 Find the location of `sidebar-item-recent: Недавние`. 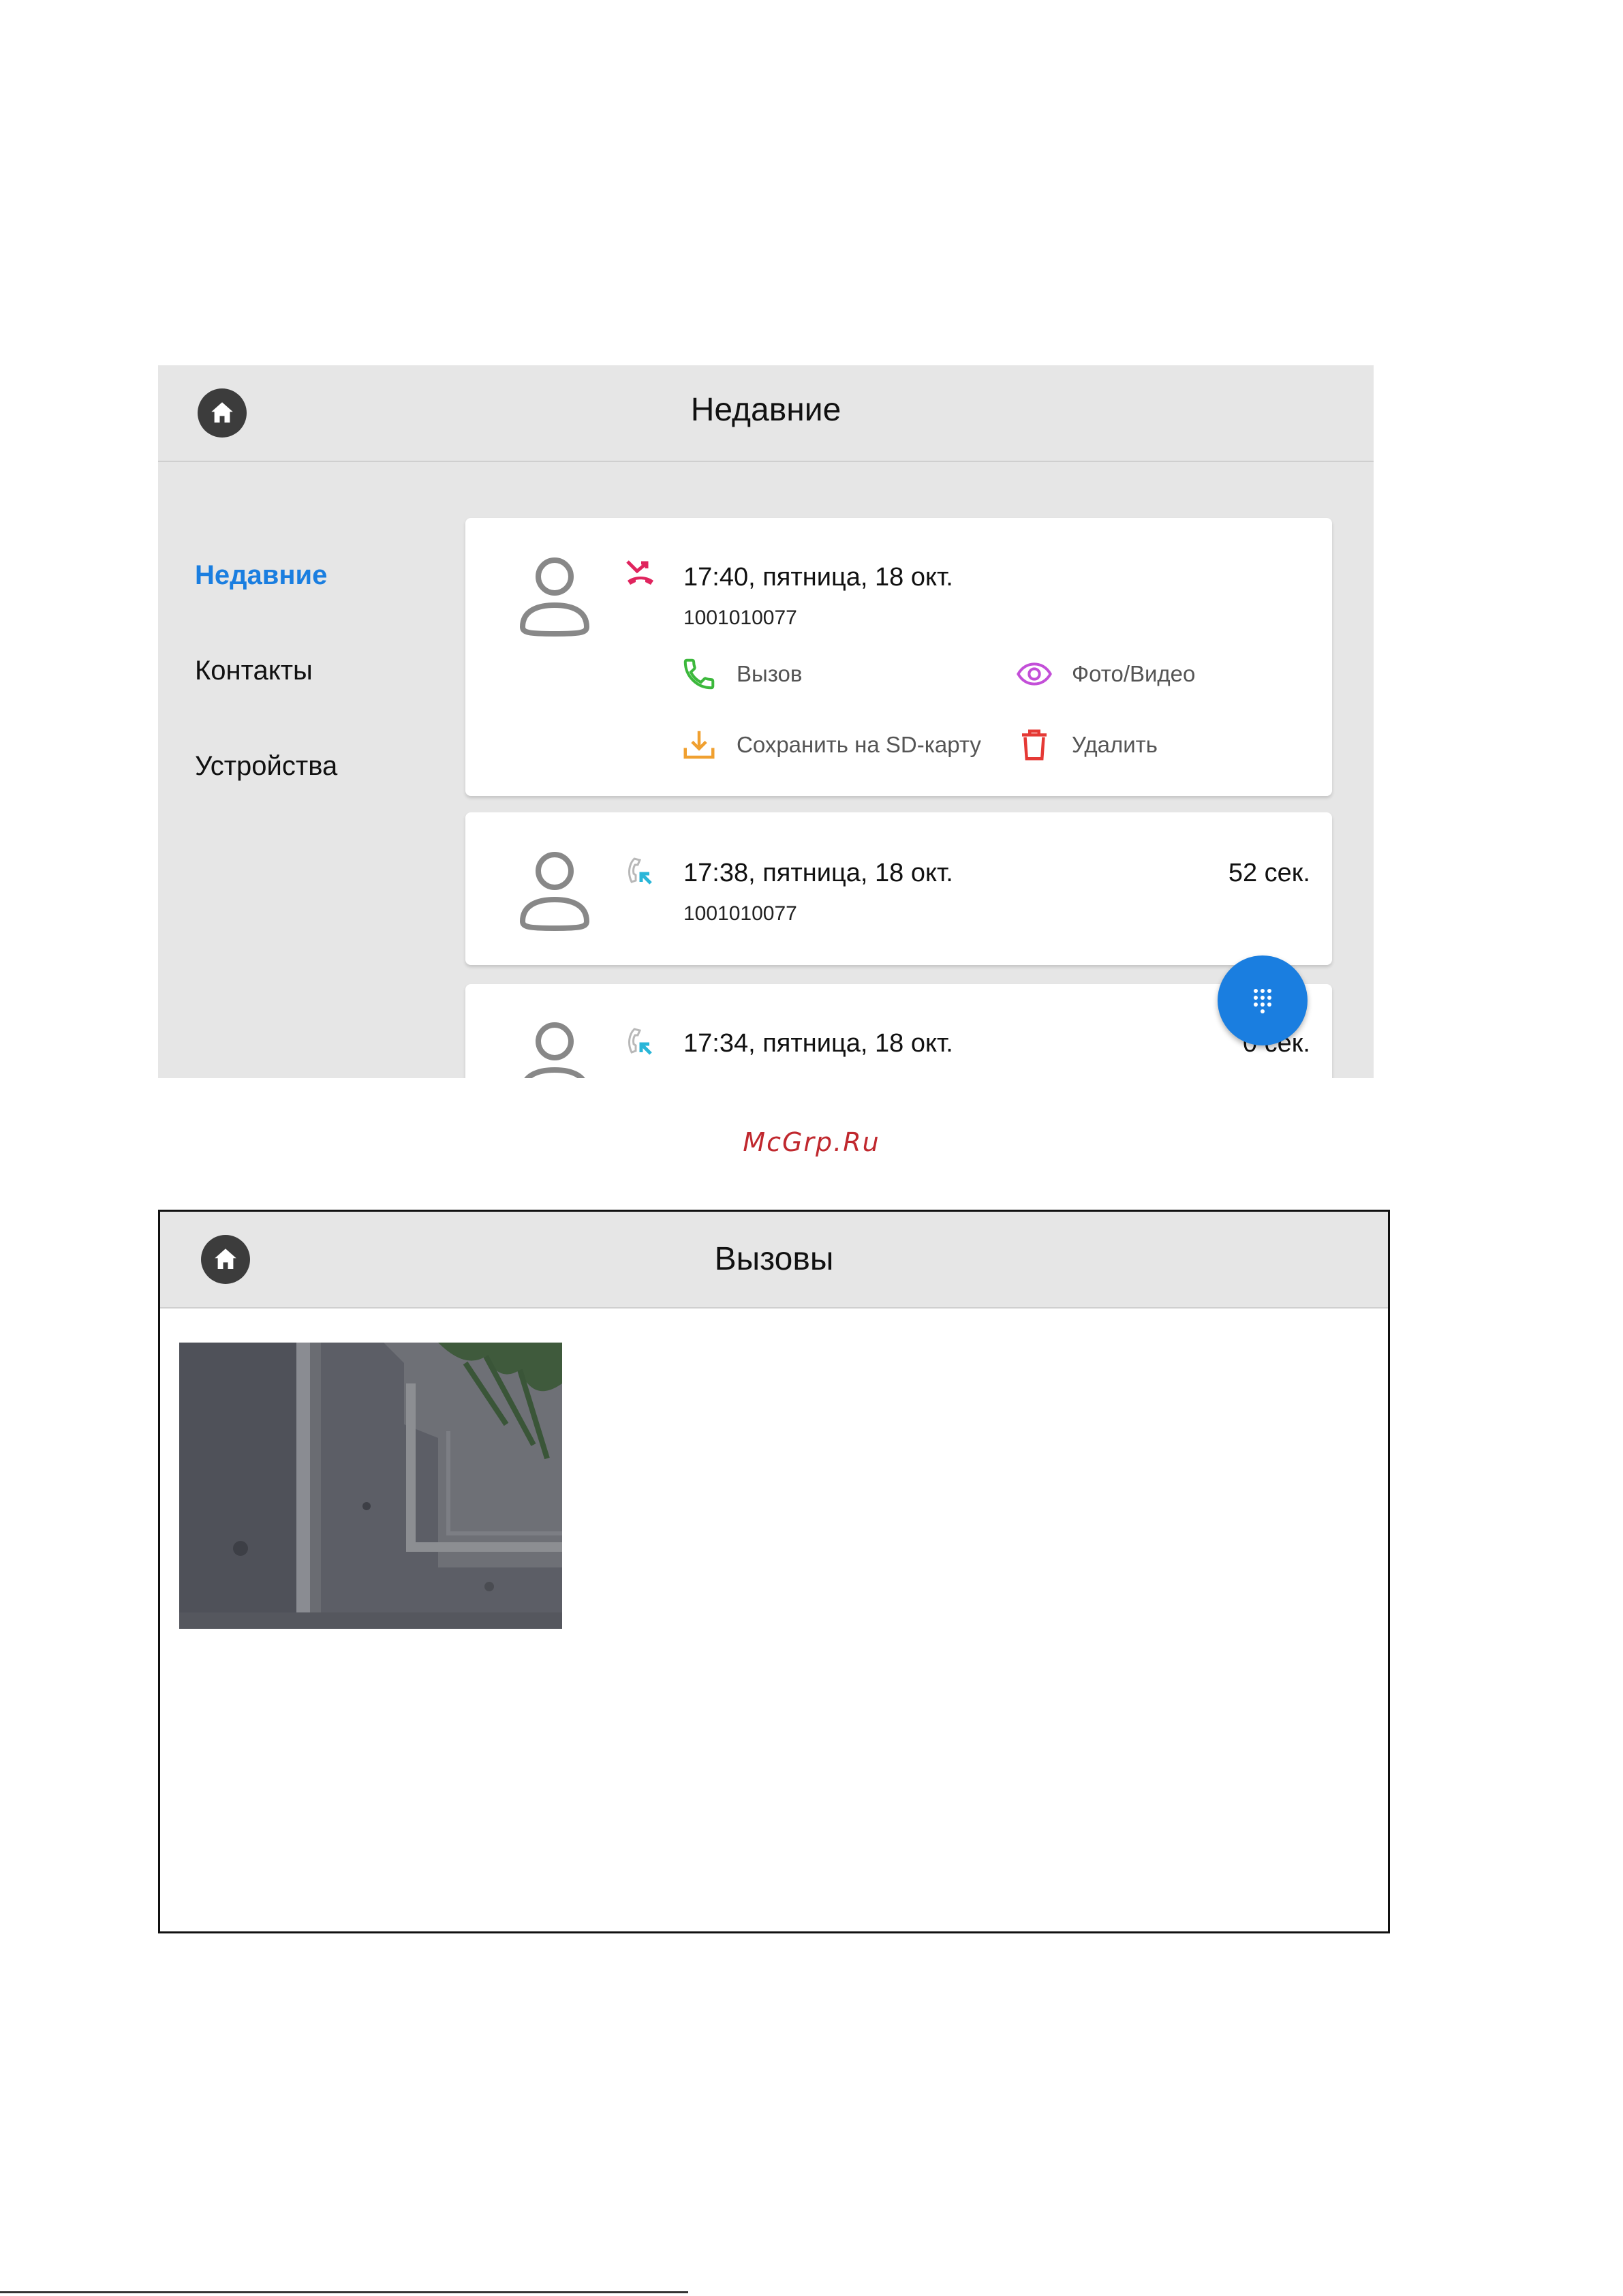

sidebar-item-recent: Недавние is located at coordinates (266, 608).